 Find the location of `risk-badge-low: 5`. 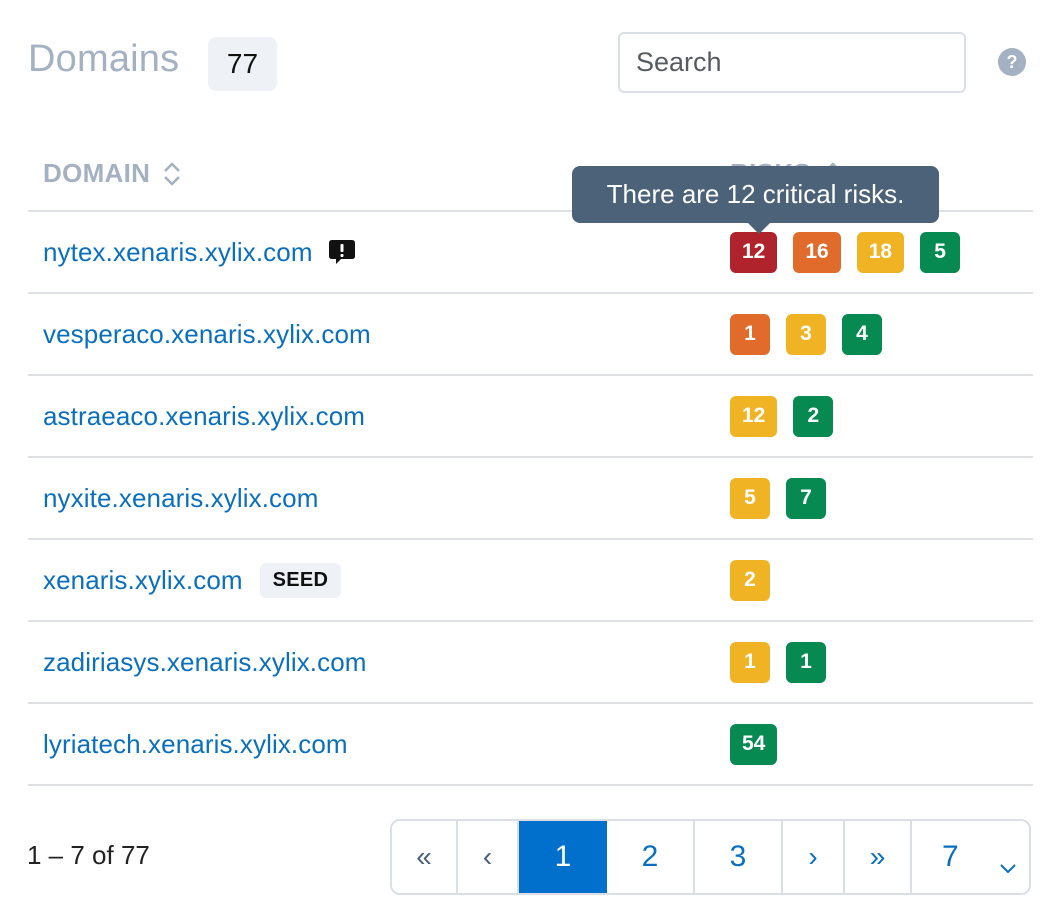

risk-badge-low: 5 is located at coordinates (940, 252).